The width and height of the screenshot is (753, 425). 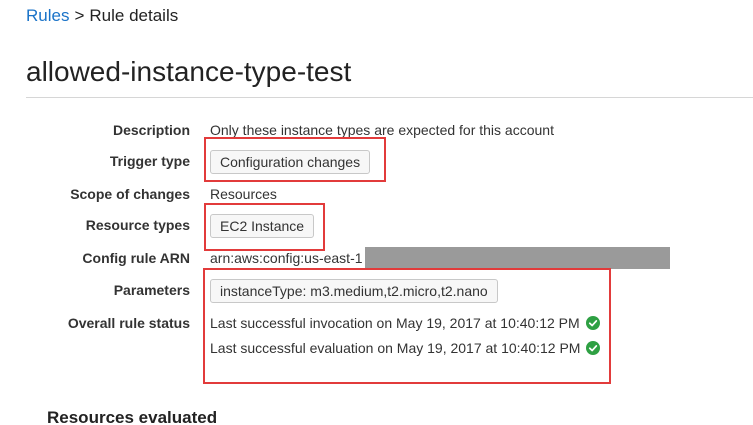 I want to click on scope-value: Resources, so click(x=243, y=194).